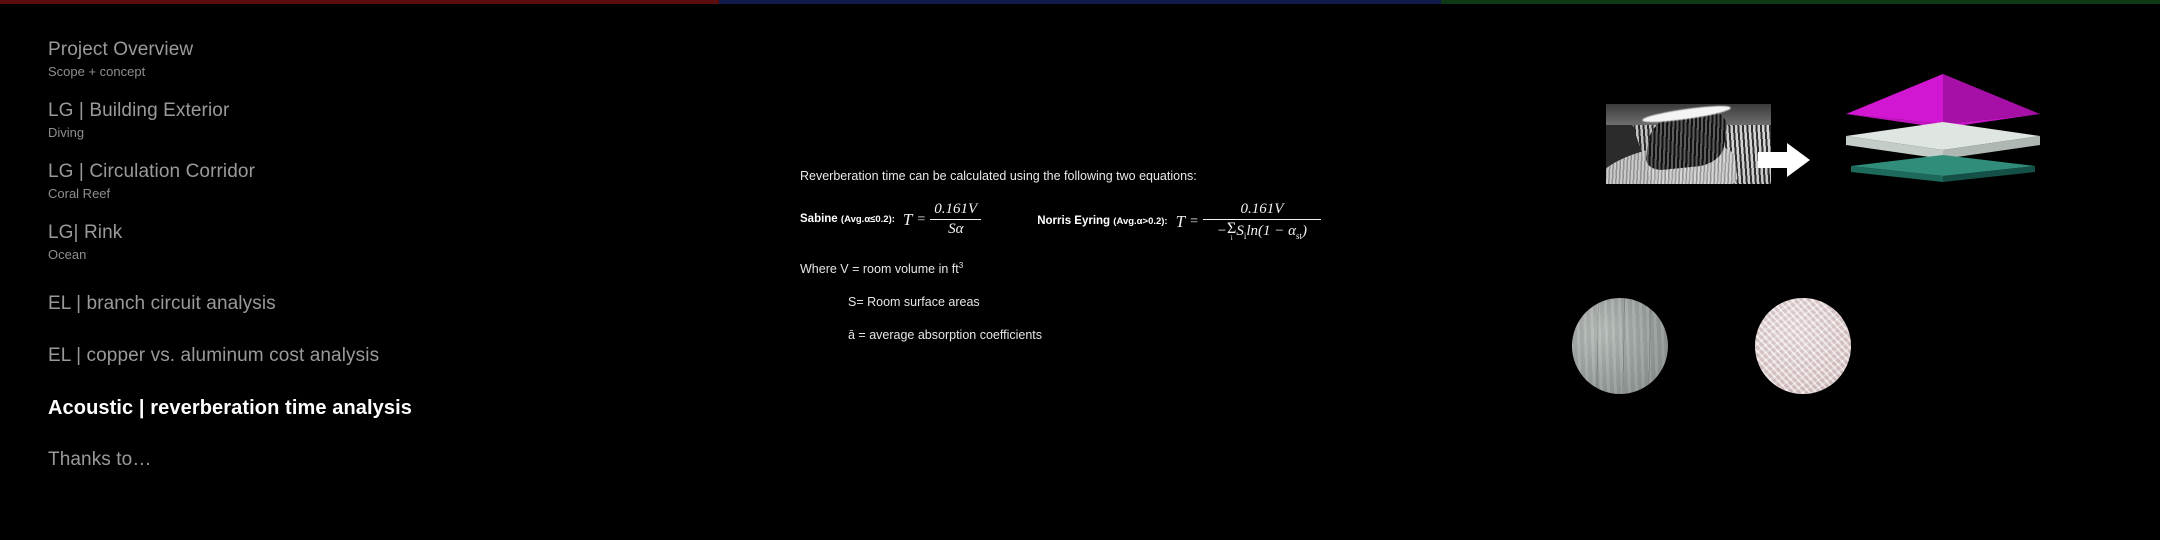  What do you see at coordinates (67, 254) in the screenshot?
I see `sidebar-item-subtitle: Ocean` at bounding box center [67, 254].